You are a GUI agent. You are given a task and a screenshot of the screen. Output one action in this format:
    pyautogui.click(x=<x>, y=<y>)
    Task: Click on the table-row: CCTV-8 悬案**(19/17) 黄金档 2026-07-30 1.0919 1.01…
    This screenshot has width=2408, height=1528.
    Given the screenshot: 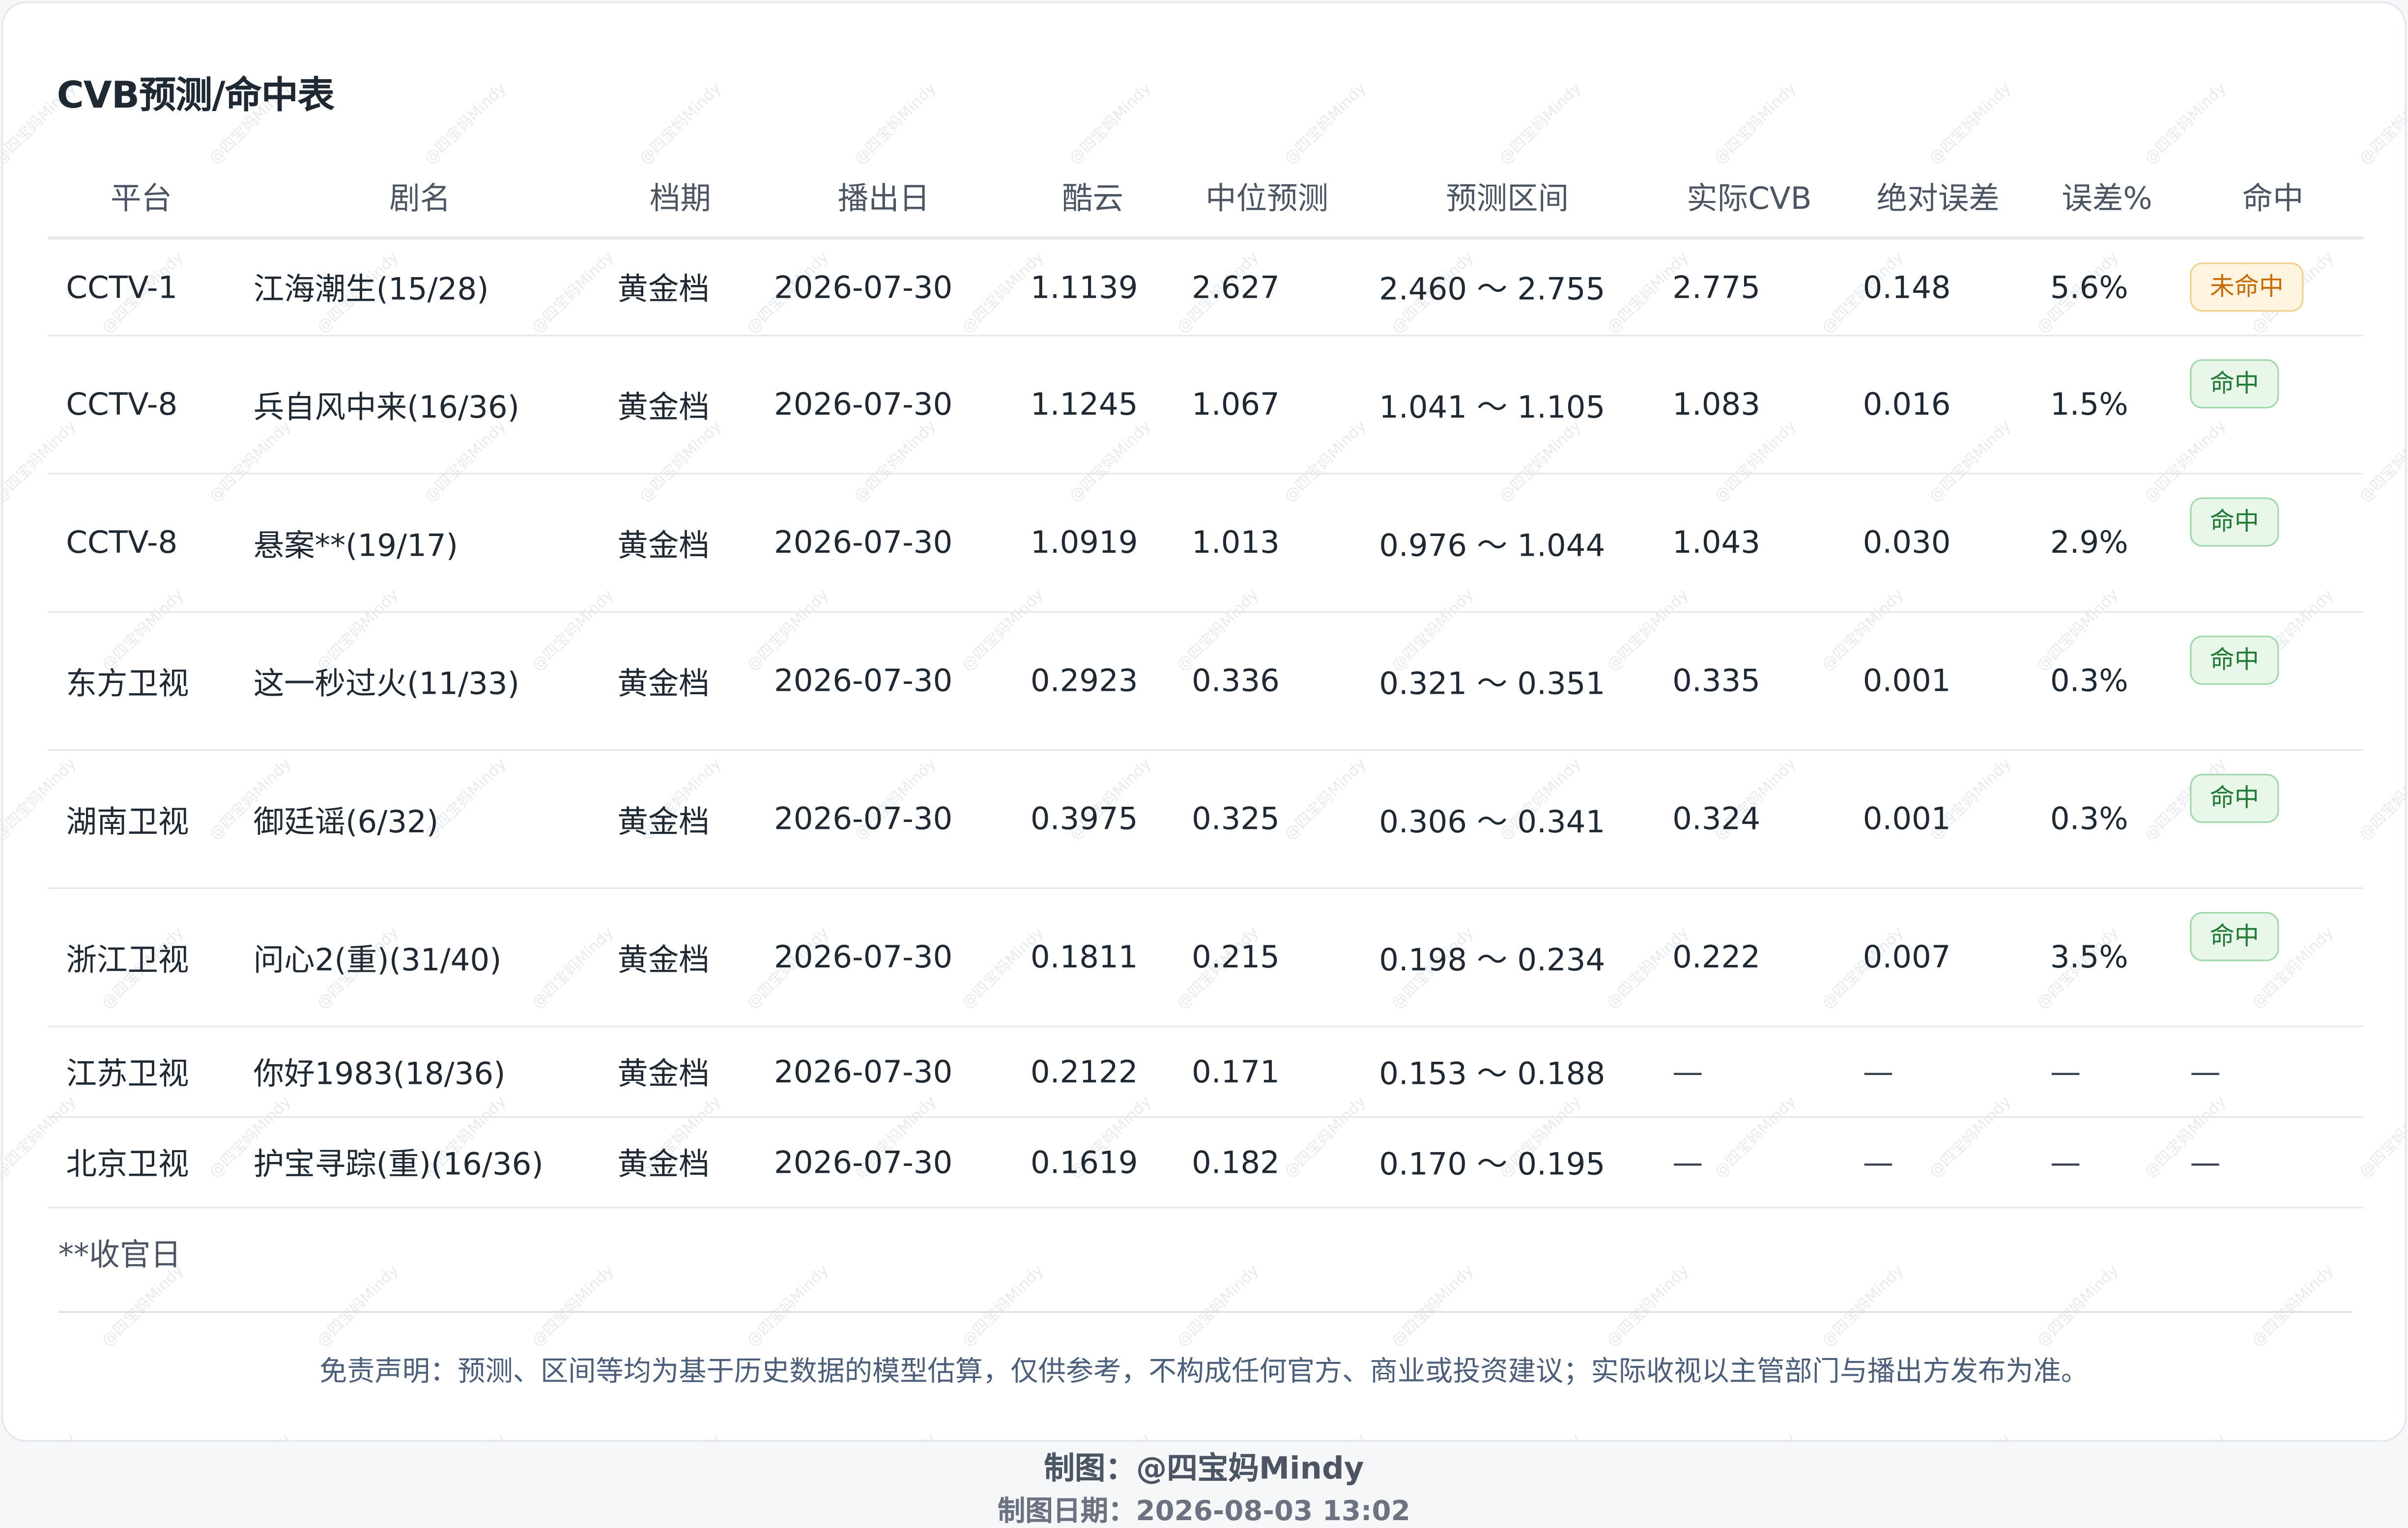 What is the action you would take?
    pyautogui.click(x=1205, y=542)
    